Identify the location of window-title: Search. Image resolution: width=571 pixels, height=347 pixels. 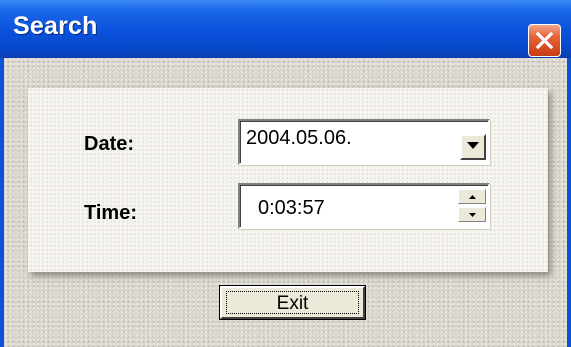
(55, 26).